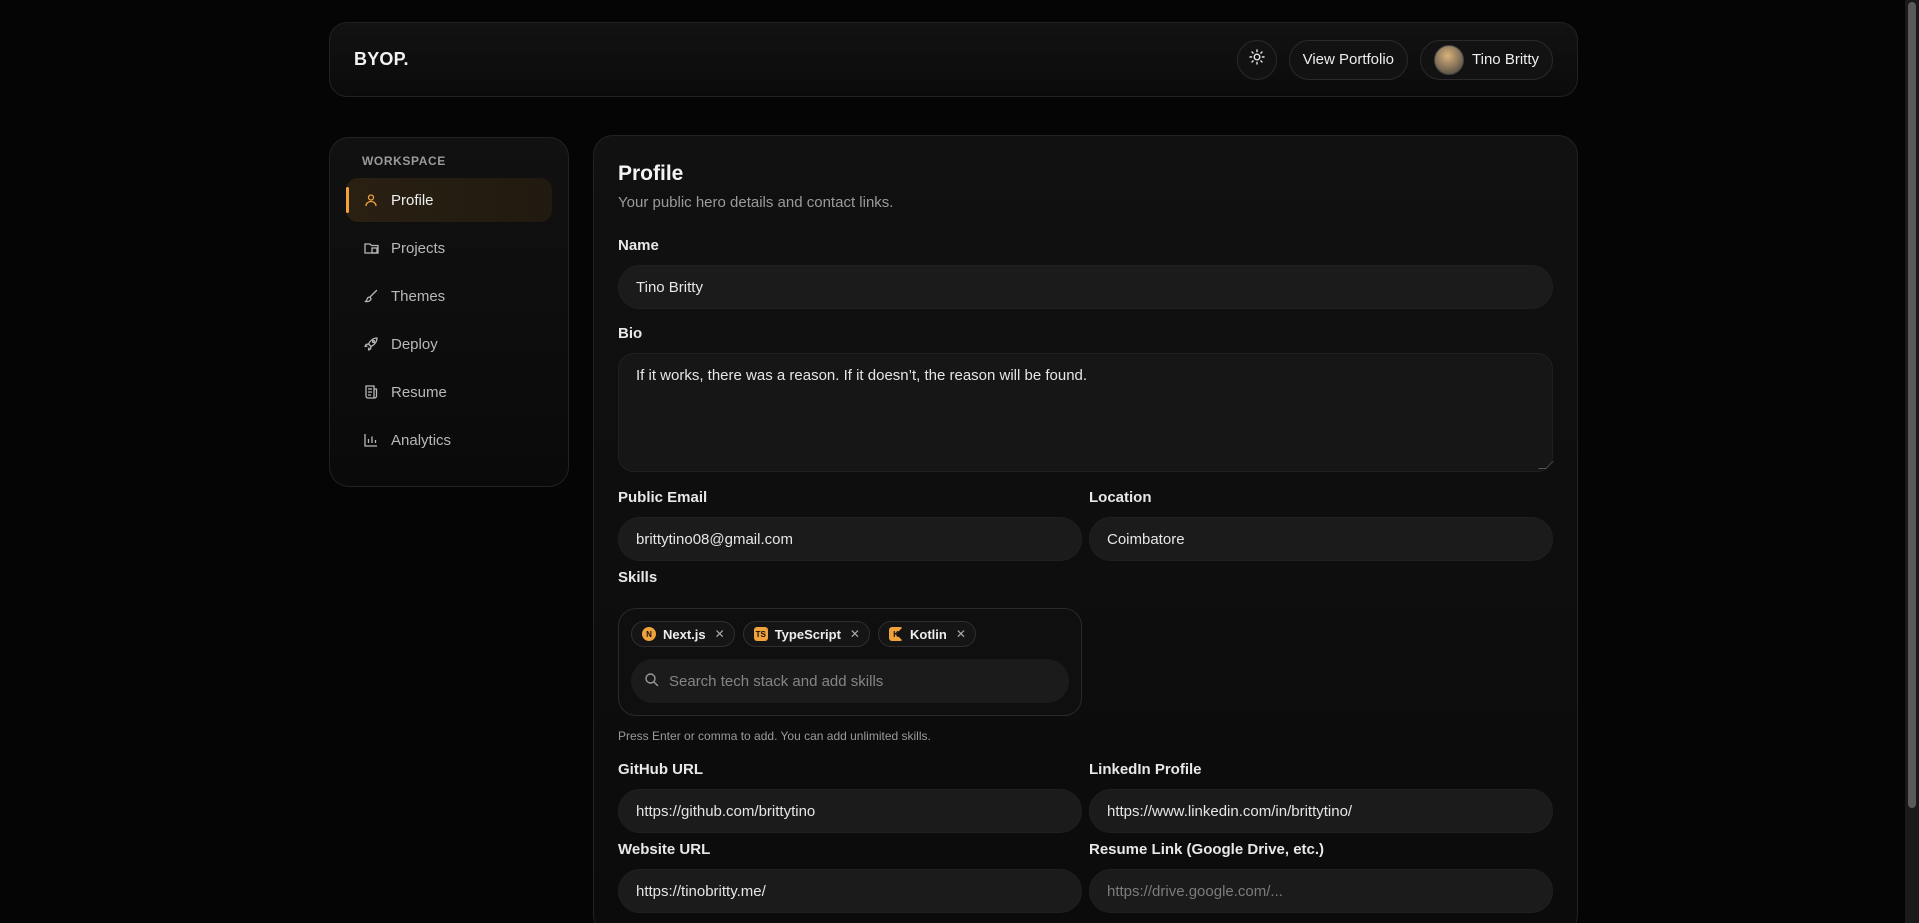 The width and height of the screenshot is (1919, 923). I want to click on website-label: Website URL, so click(664, 849).